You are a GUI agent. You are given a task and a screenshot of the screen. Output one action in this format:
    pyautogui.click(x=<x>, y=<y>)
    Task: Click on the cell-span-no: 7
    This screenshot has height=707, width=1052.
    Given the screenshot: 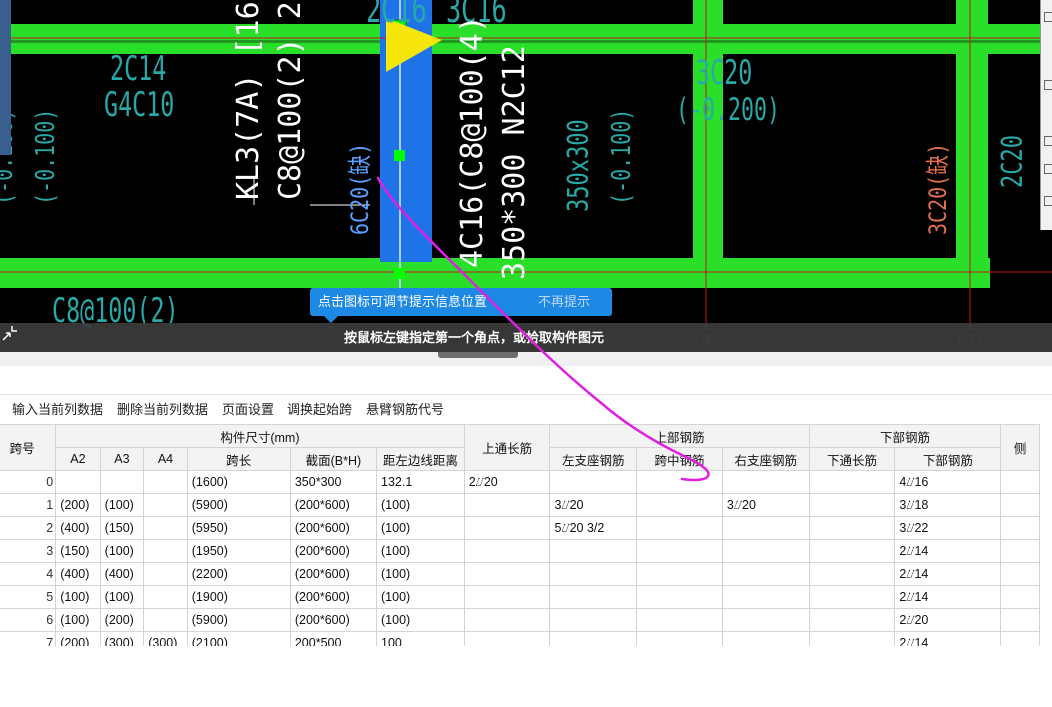 What is the action you would take?
    pyautogui.click(x=28, y=638)
    